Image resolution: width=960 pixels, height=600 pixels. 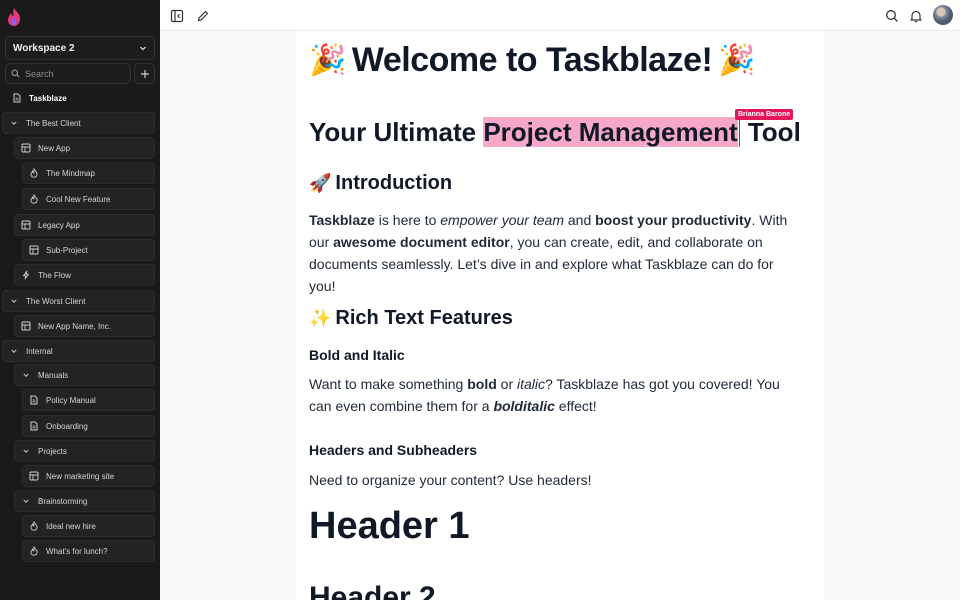 I want to click on sidebar-item: Internal, so click(x=78, y=351).